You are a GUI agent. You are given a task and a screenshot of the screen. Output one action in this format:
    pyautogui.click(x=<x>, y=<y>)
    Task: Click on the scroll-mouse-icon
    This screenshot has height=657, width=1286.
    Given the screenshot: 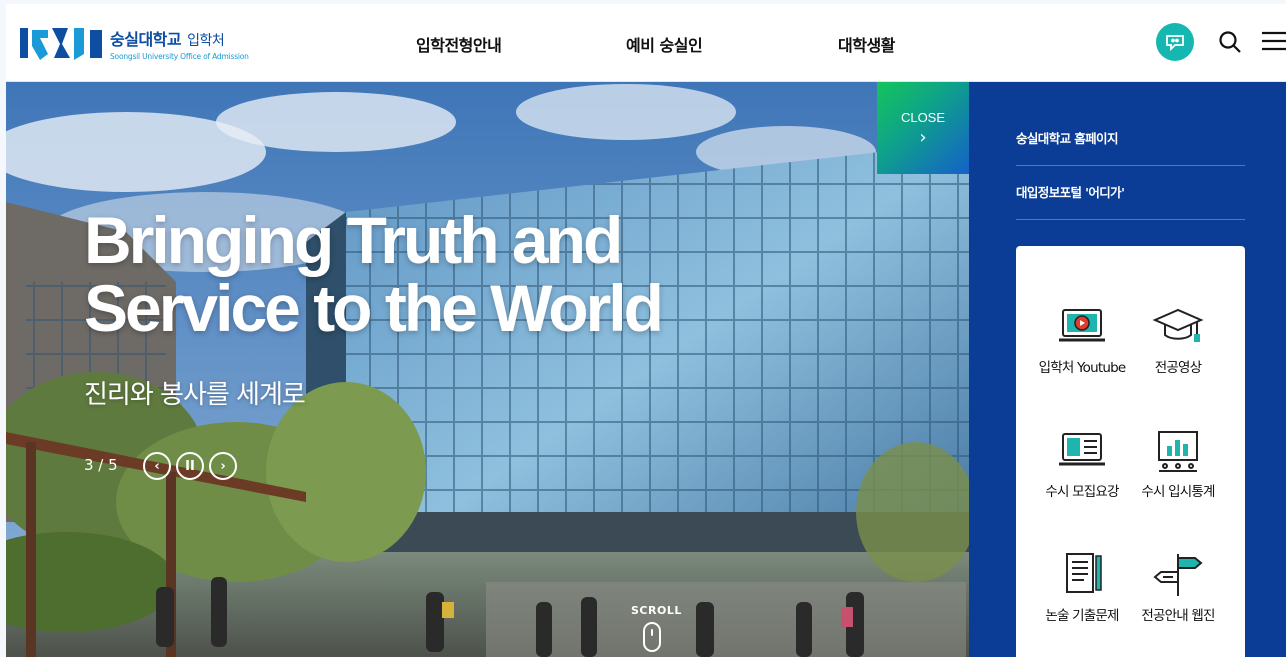 What is the action you would take?
    pyautogui.click(x=652, y=637)
    